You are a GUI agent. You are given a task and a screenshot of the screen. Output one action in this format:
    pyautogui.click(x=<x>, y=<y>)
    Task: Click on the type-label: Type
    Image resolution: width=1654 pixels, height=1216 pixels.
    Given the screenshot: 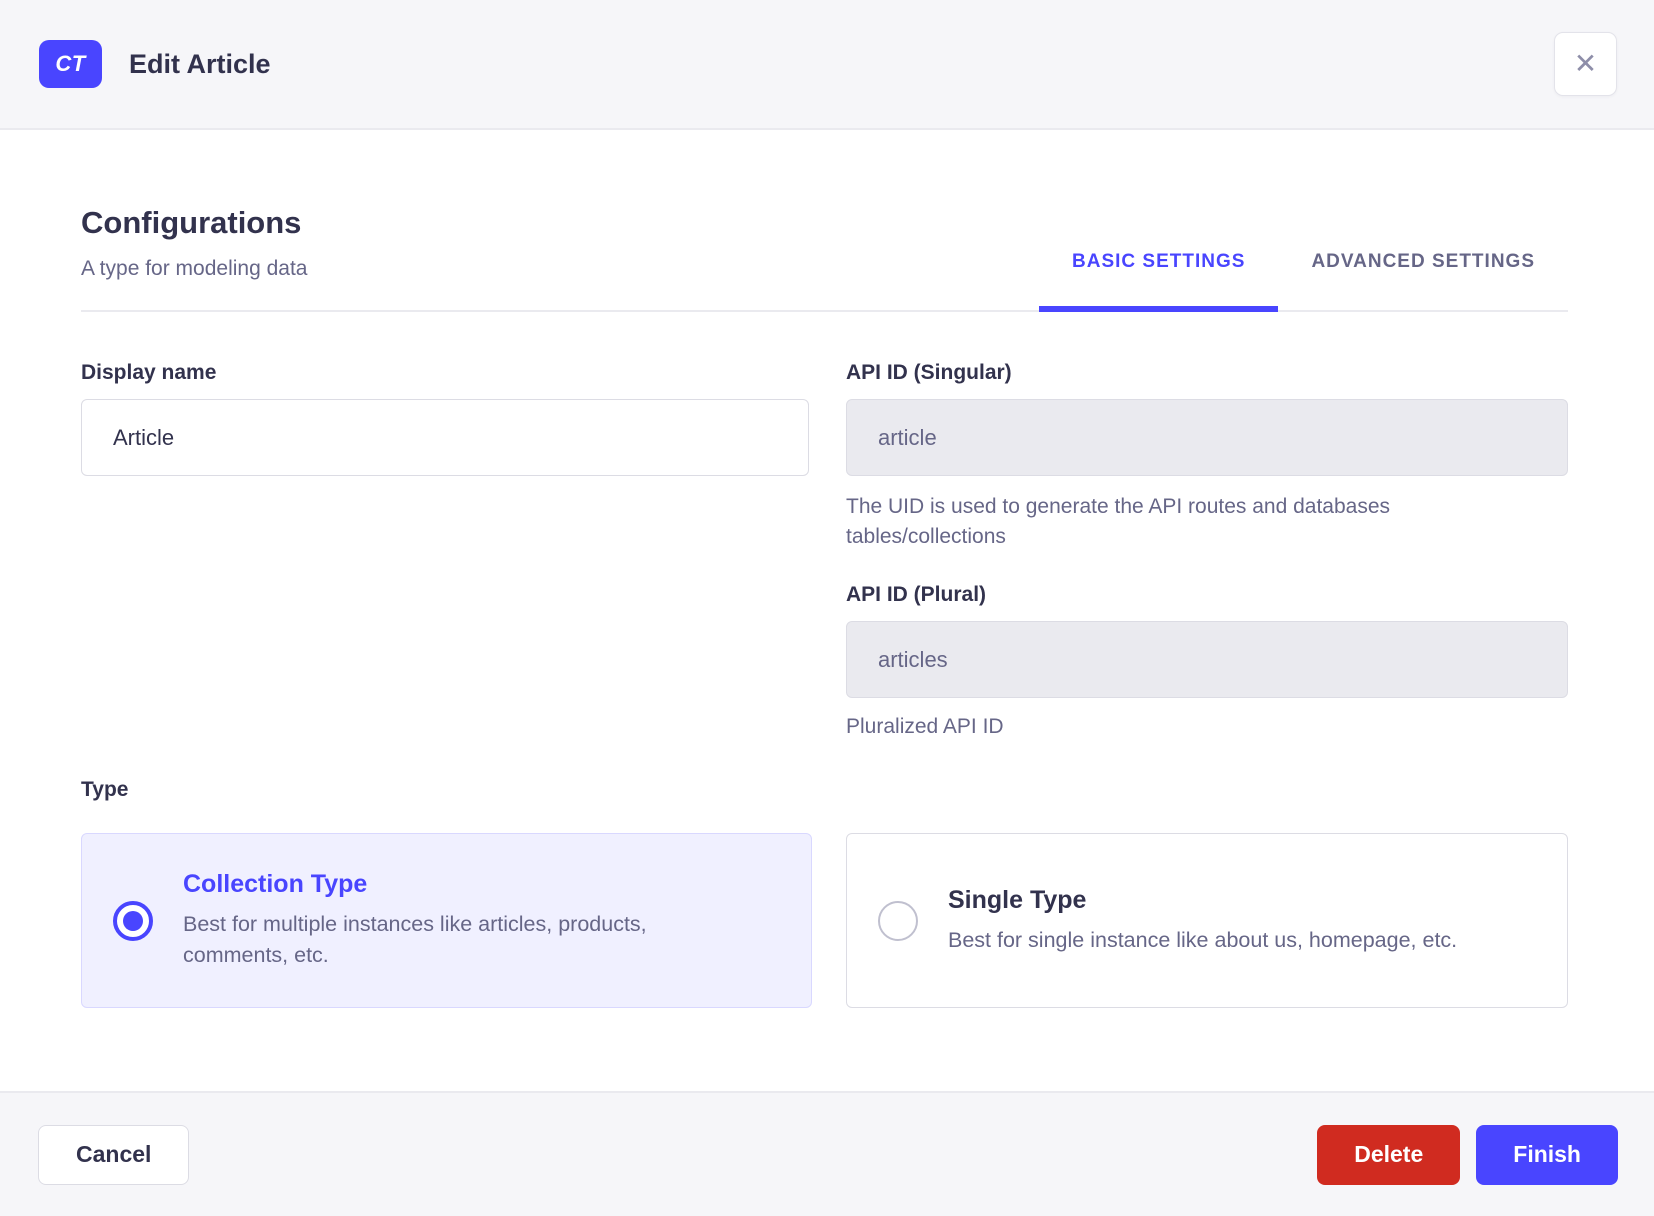 What is the action you would take?
    pyautogui.click(x=105, y=789)
    